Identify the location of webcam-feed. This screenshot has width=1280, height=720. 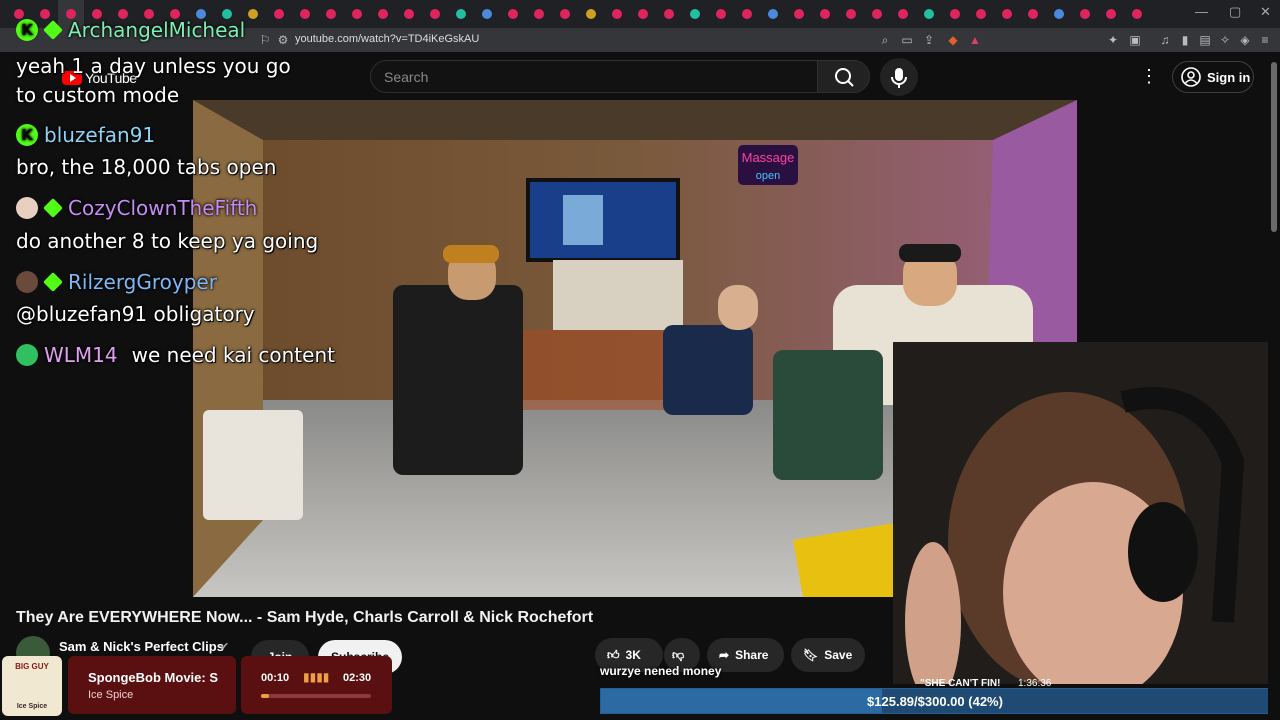
(1086, 513).